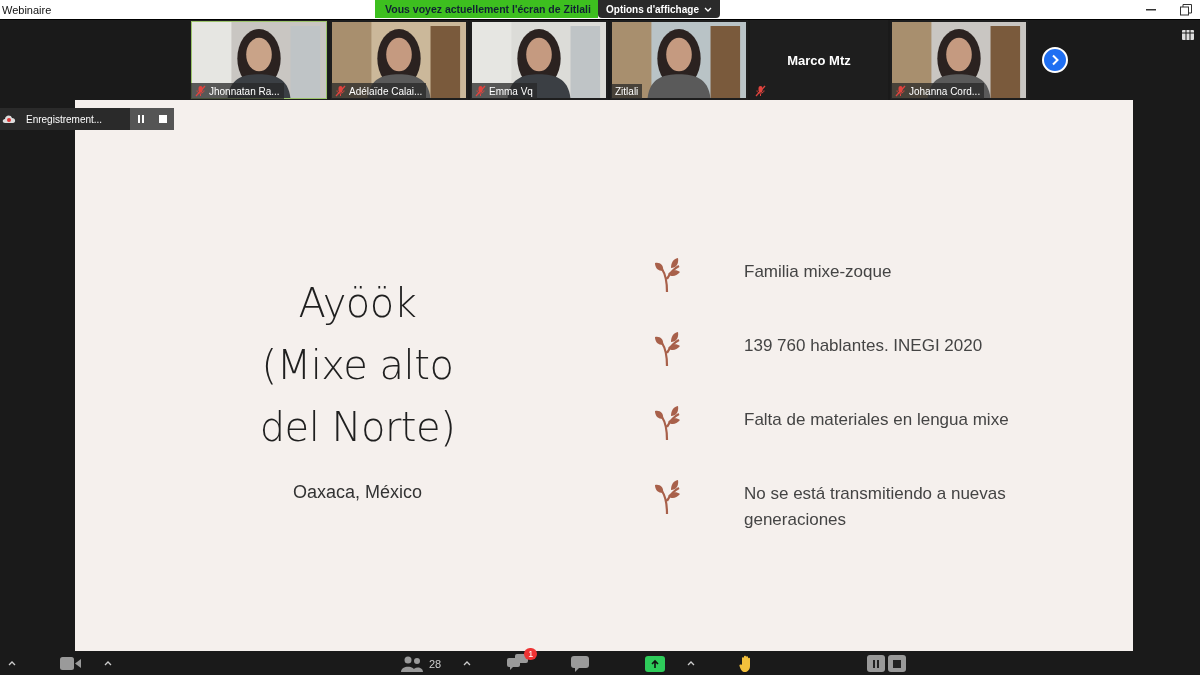 This screenshot has width=1200, height=675. I want to click on slide-subtitle: Oaxaca, México, so click(357, 492).